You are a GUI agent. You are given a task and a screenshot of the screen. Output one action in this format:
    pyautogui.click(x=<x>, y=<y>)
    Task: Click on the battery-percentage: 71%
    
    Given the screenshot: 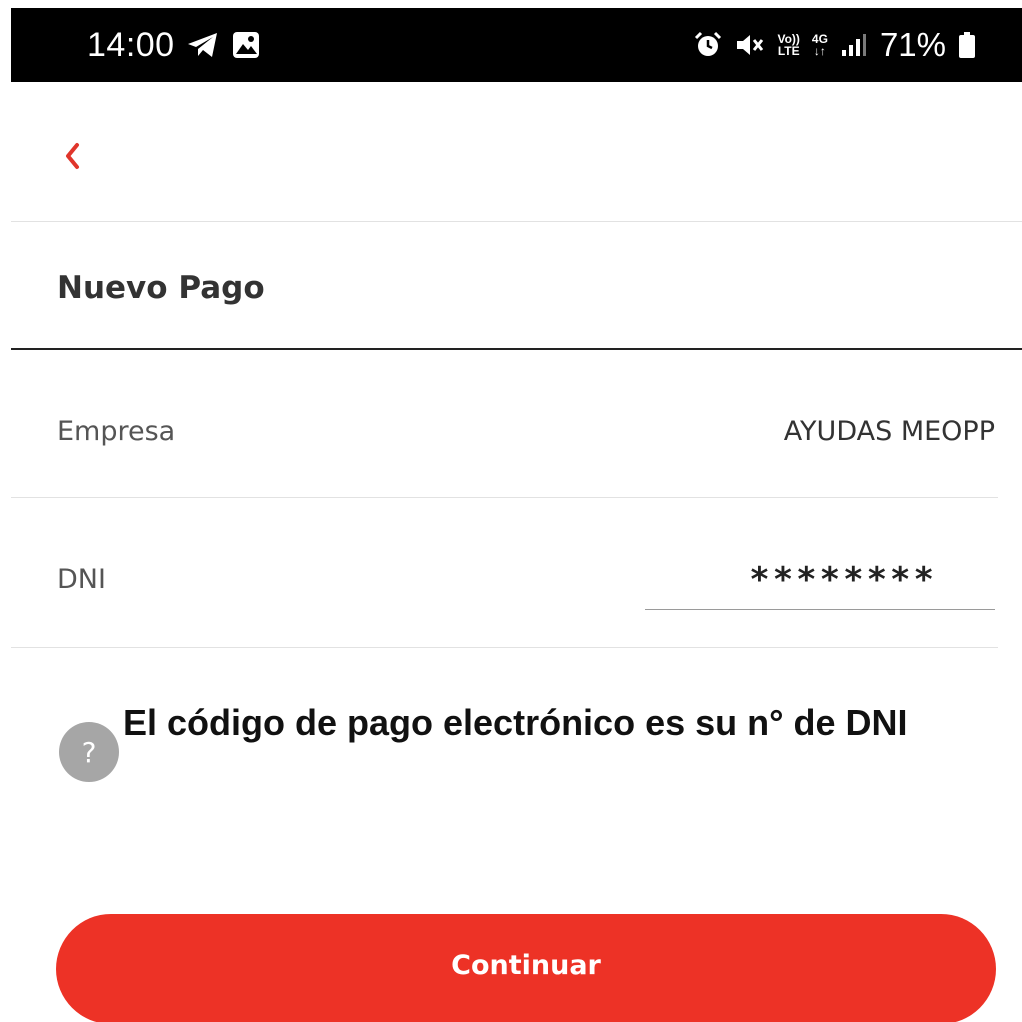 What is the action you would take?
    pyautogui.click(x=912, y=44)
    